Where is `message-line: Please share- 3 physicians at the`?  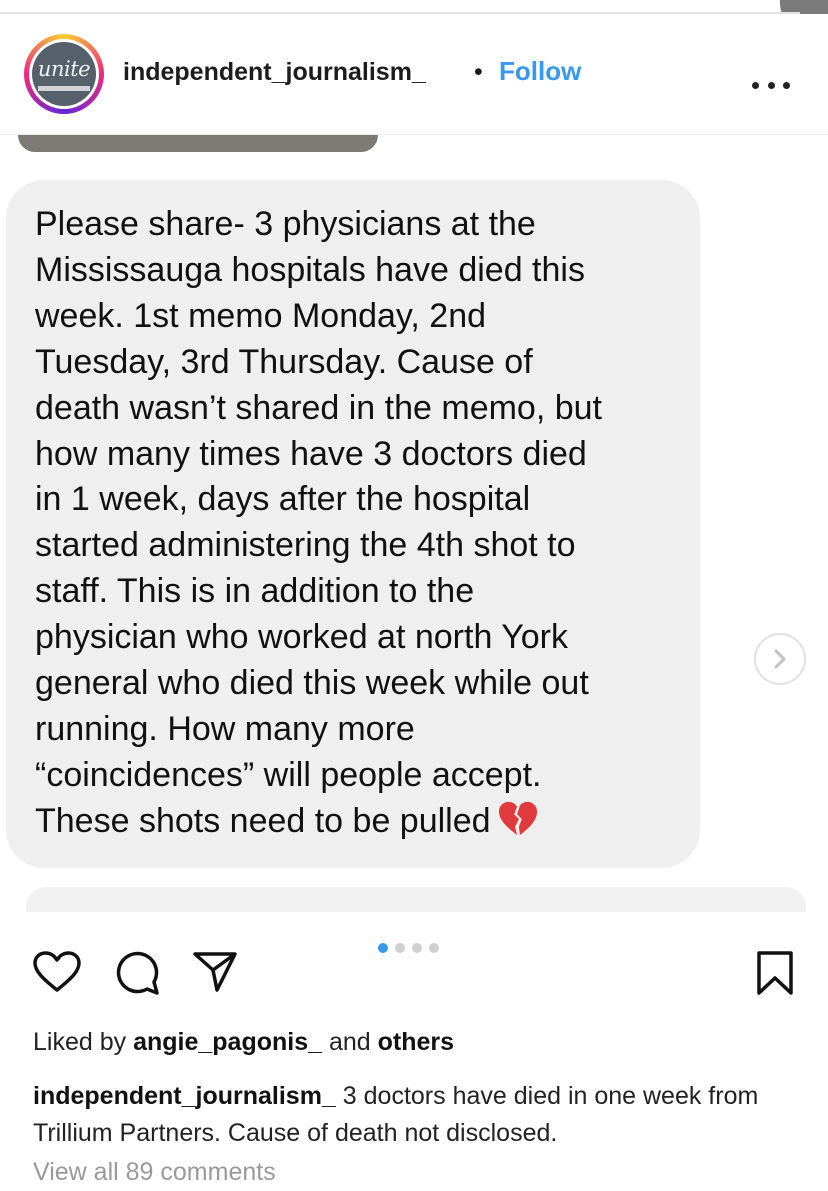
message-line: Please share- 3 physicians at the is located at coordinates (285, 224).